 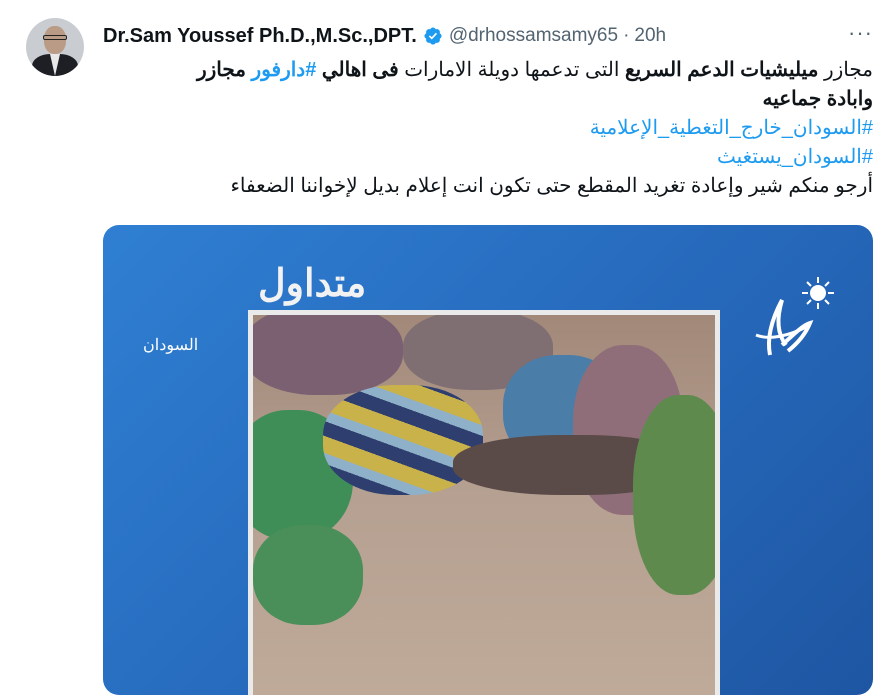 I want to click on author-avatar, so click(x=55, y=47).